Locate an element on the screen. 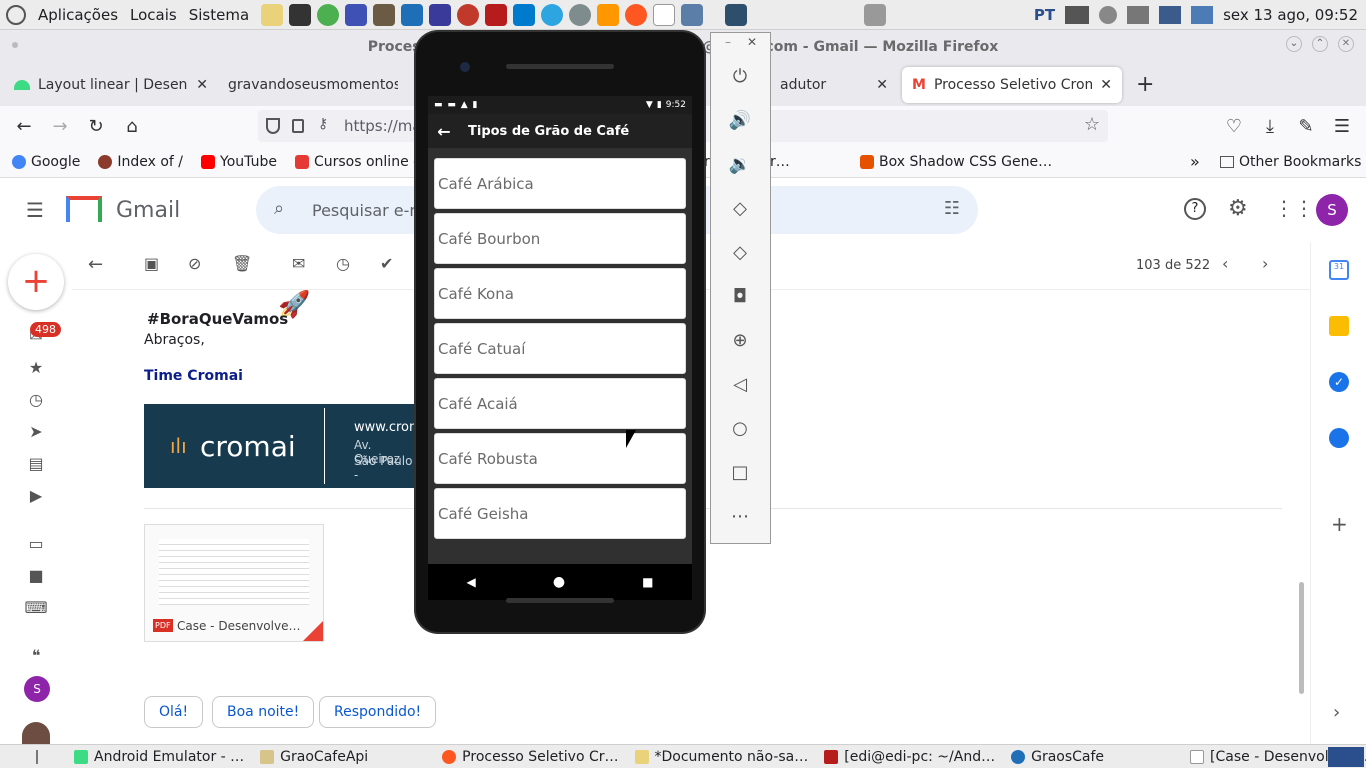  label-icon: ▶ is located at coordinates (36, 498).